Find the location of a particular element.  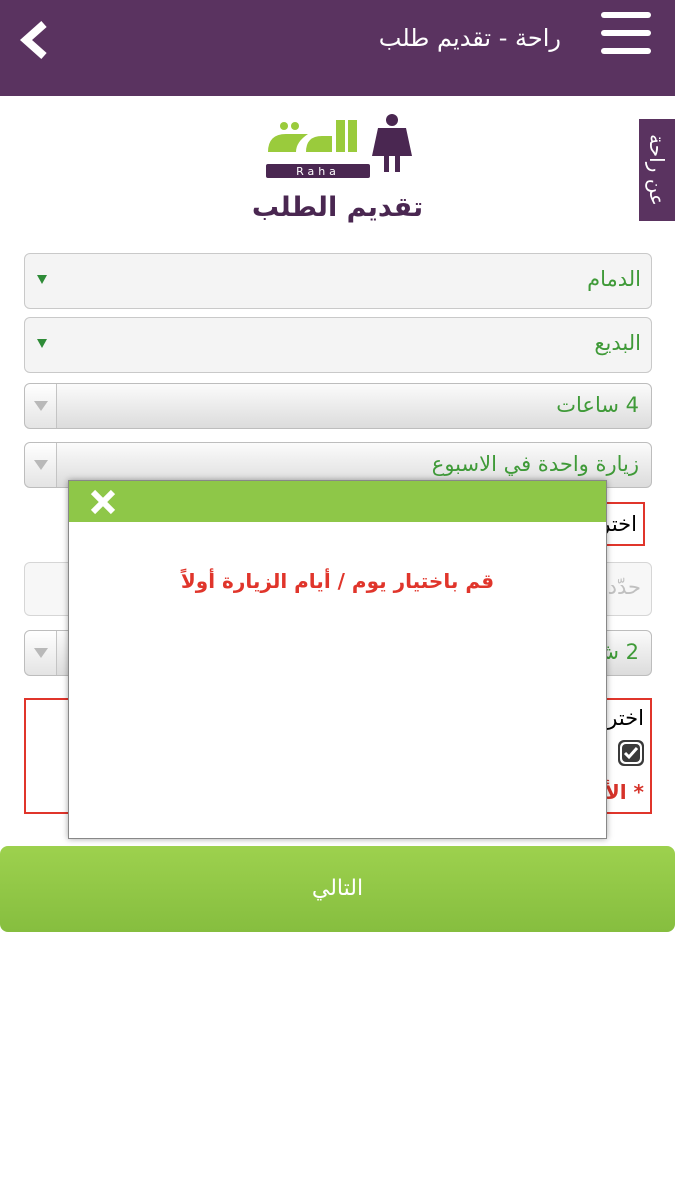

top-bar: راحة - تقديم طلب is located at coordinates (337, 48).